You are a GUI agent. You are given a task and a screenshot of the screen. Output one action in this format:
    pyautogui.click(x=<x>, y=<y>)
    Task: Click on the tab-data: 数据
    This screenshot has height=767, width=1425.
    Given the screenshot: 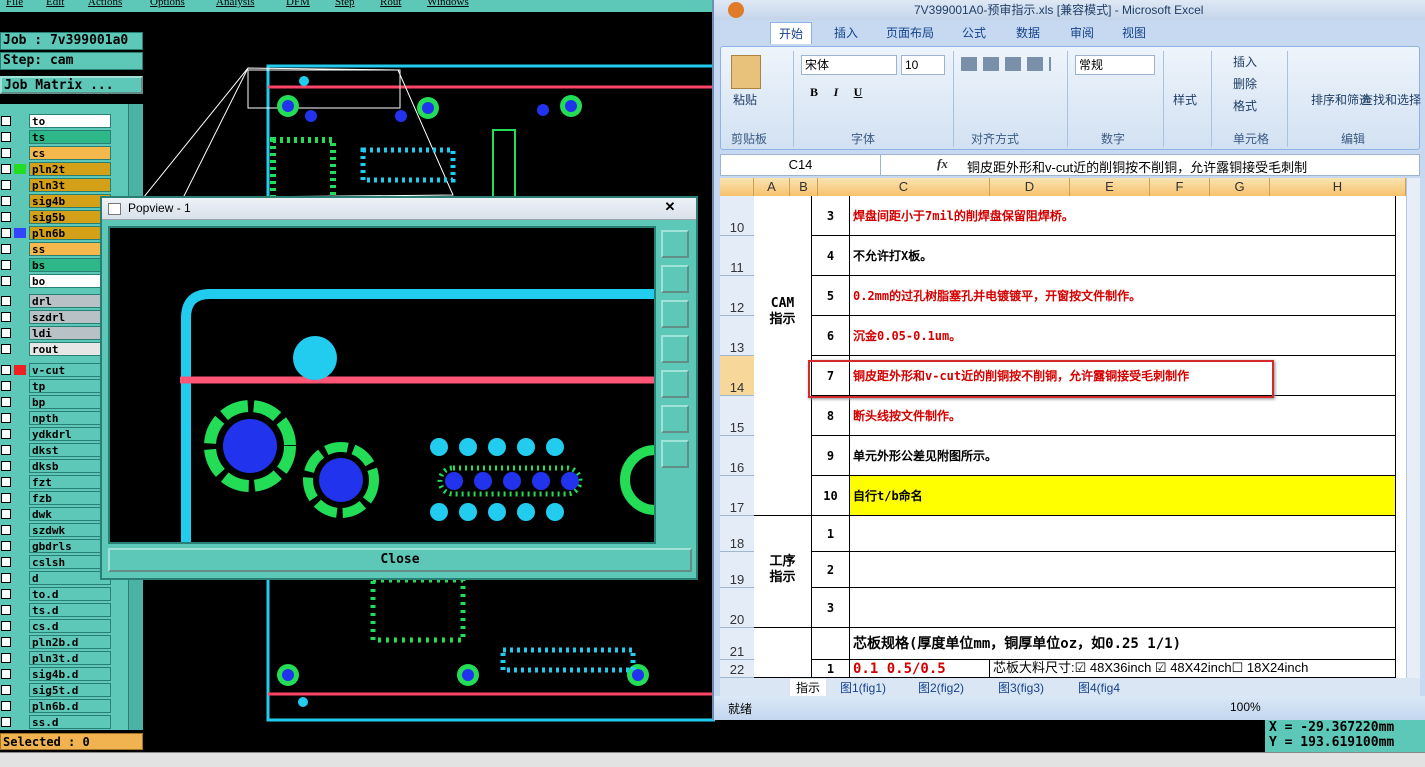 What is the action you would take?
    pyautogui.click(x=1028, y=32)
    